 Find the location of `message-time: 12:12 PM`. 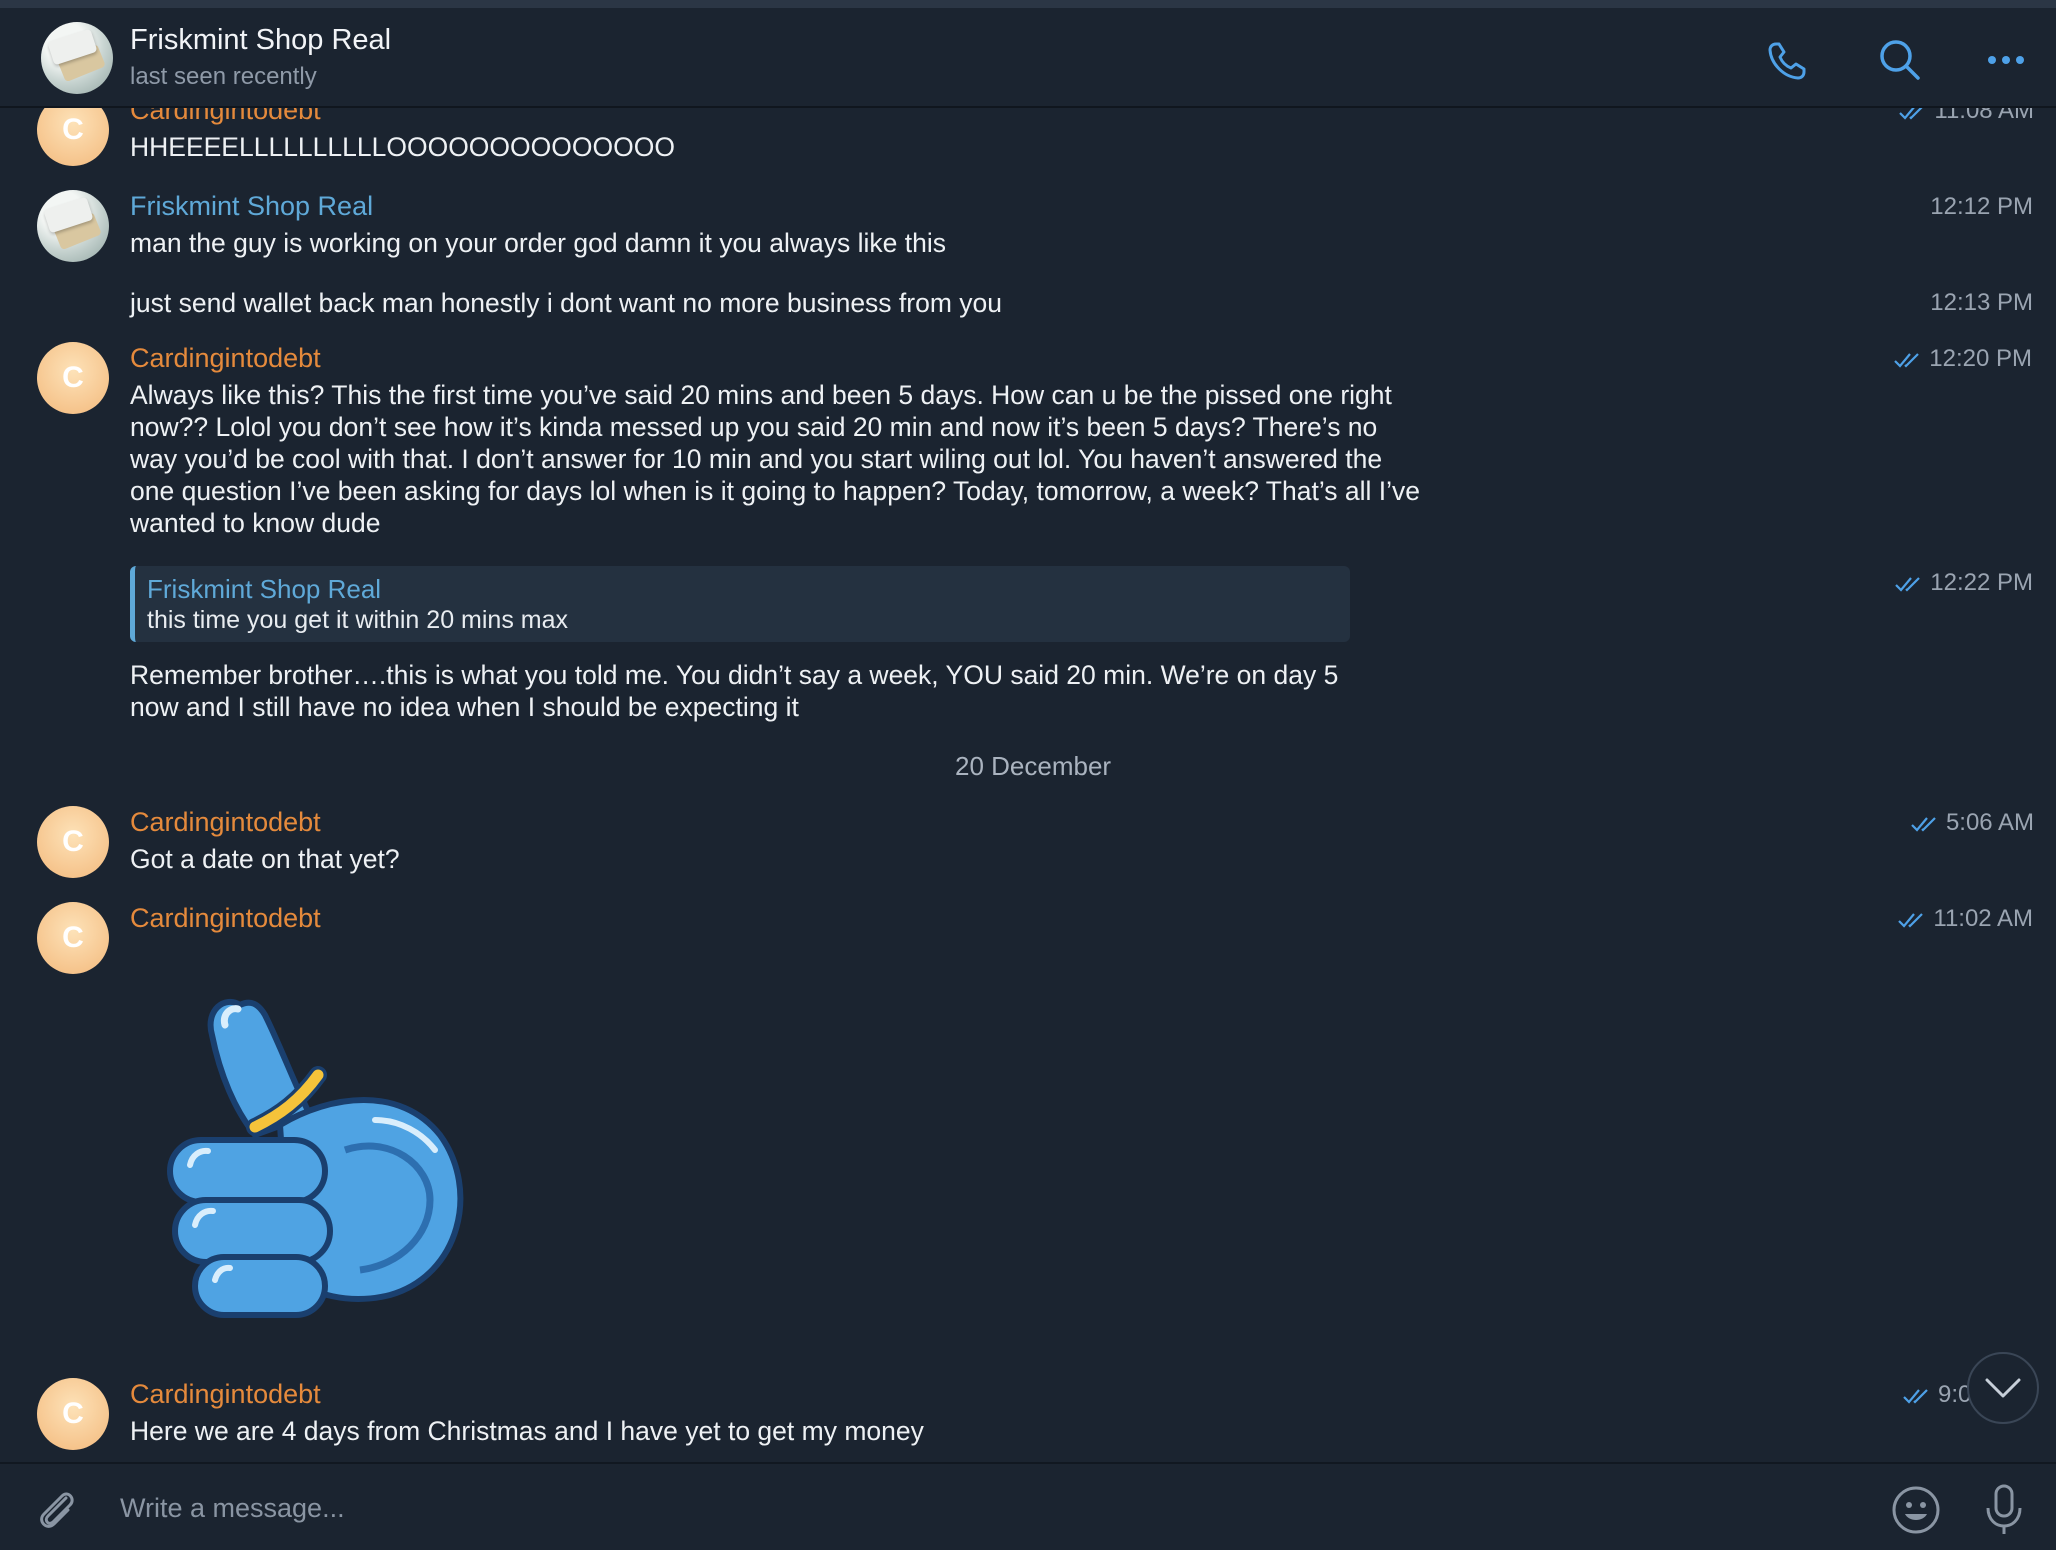

message-time: 12:12 PM is located at coordinates (1981, 206).